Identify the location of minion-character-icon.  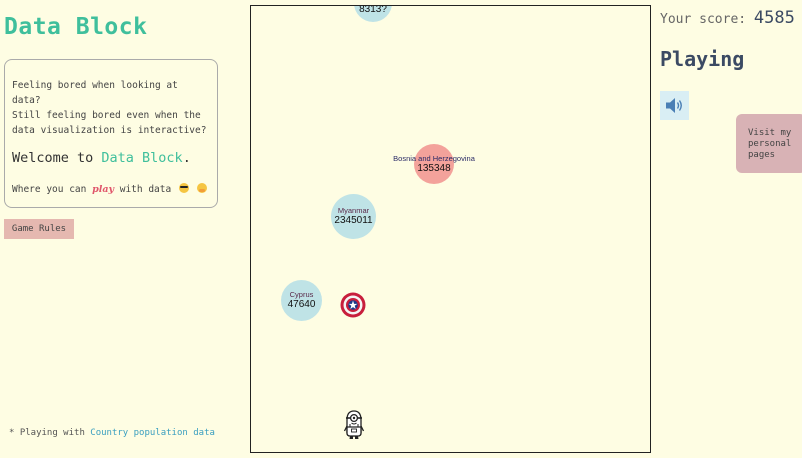
(354, 424).